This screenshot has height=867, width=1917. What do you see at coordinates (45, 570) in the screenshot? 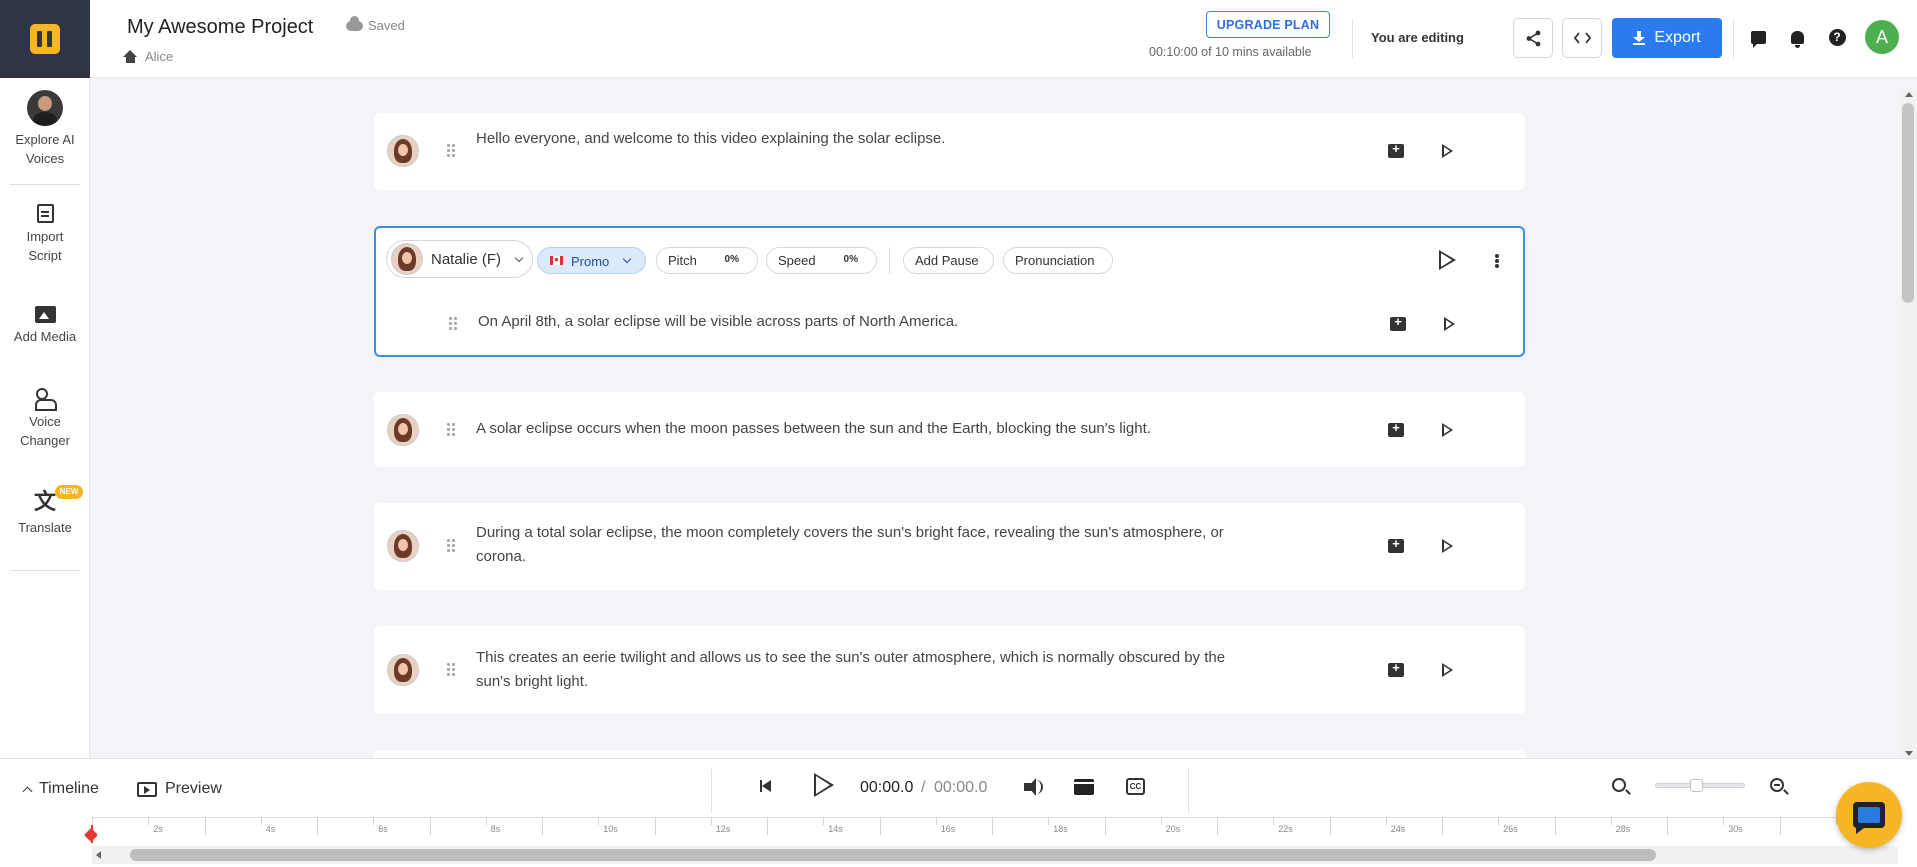
I see `sidebar-divider` at bounding box center [45, 570].